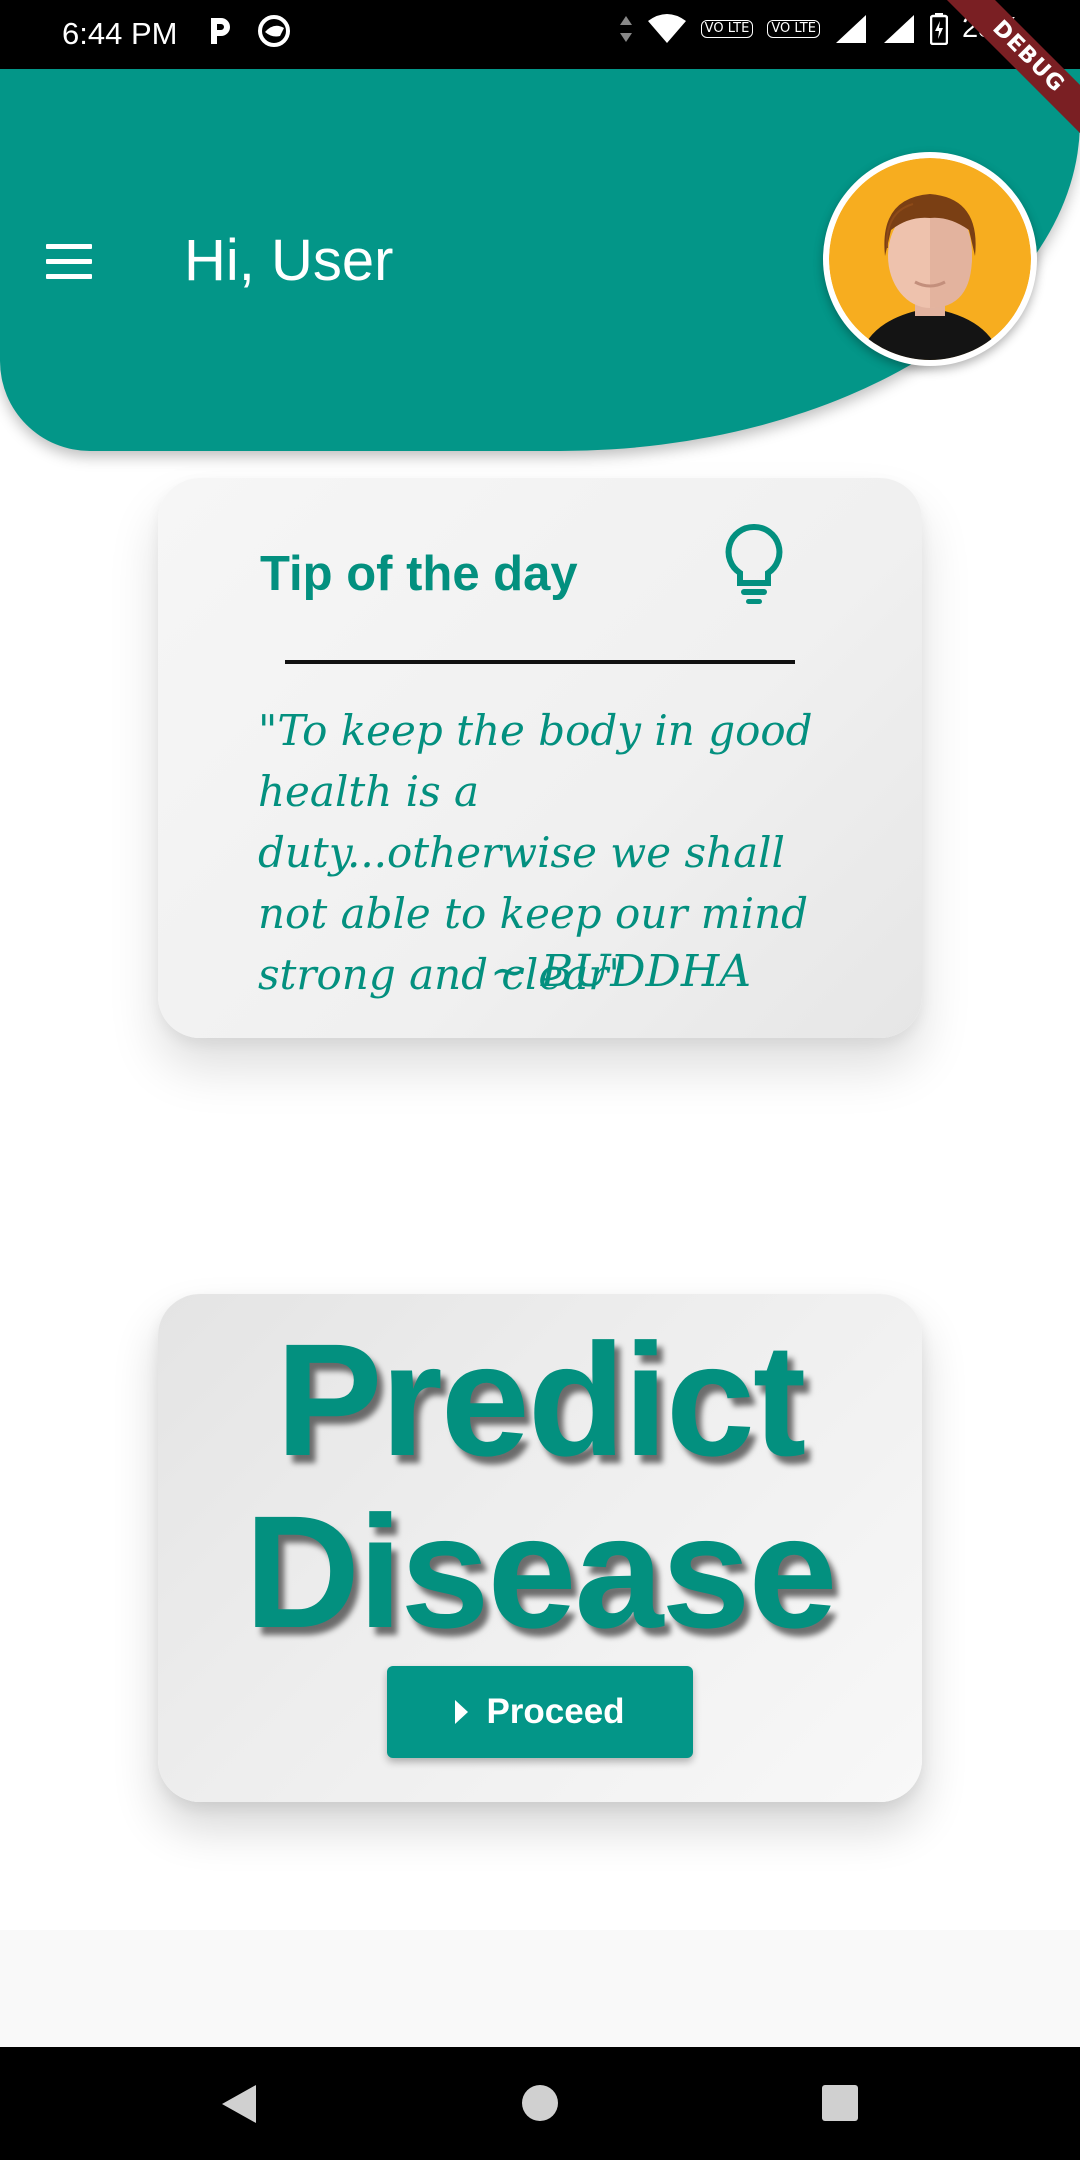 The height and width of the screenshot is (2160, 1080). Describe the element at coordinates (666, 28) in the screenshot. I see `wifi-icon` at that location.